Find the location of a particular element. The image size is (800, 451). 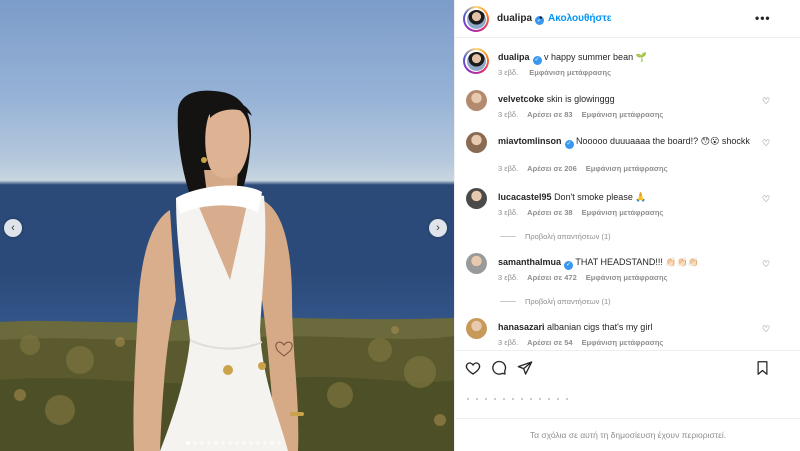

commenter-username: lucacastel95 is located at coordinates (525, 197).